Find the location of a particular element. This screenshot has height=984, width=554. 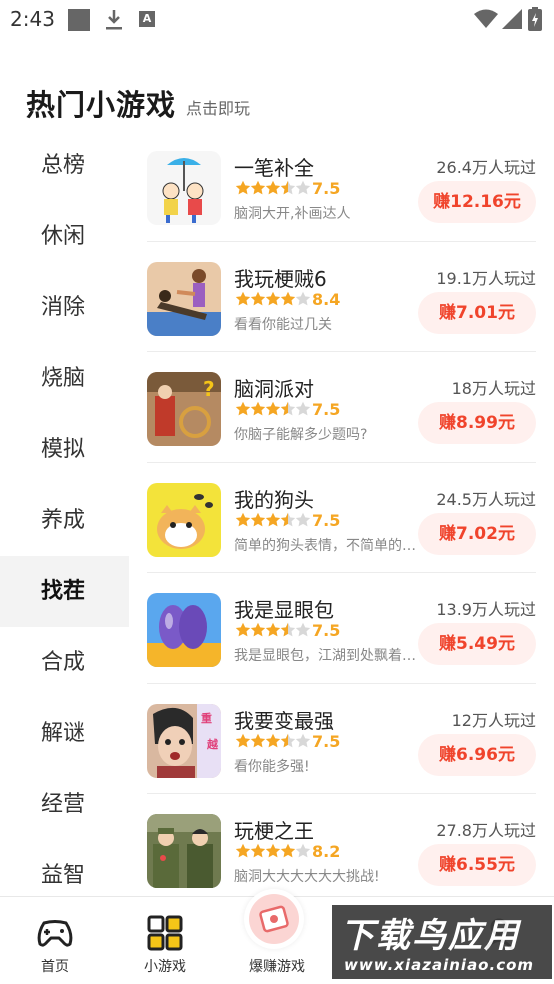

nav-minigames: 小游戏 is located at coordinates (165, 940).